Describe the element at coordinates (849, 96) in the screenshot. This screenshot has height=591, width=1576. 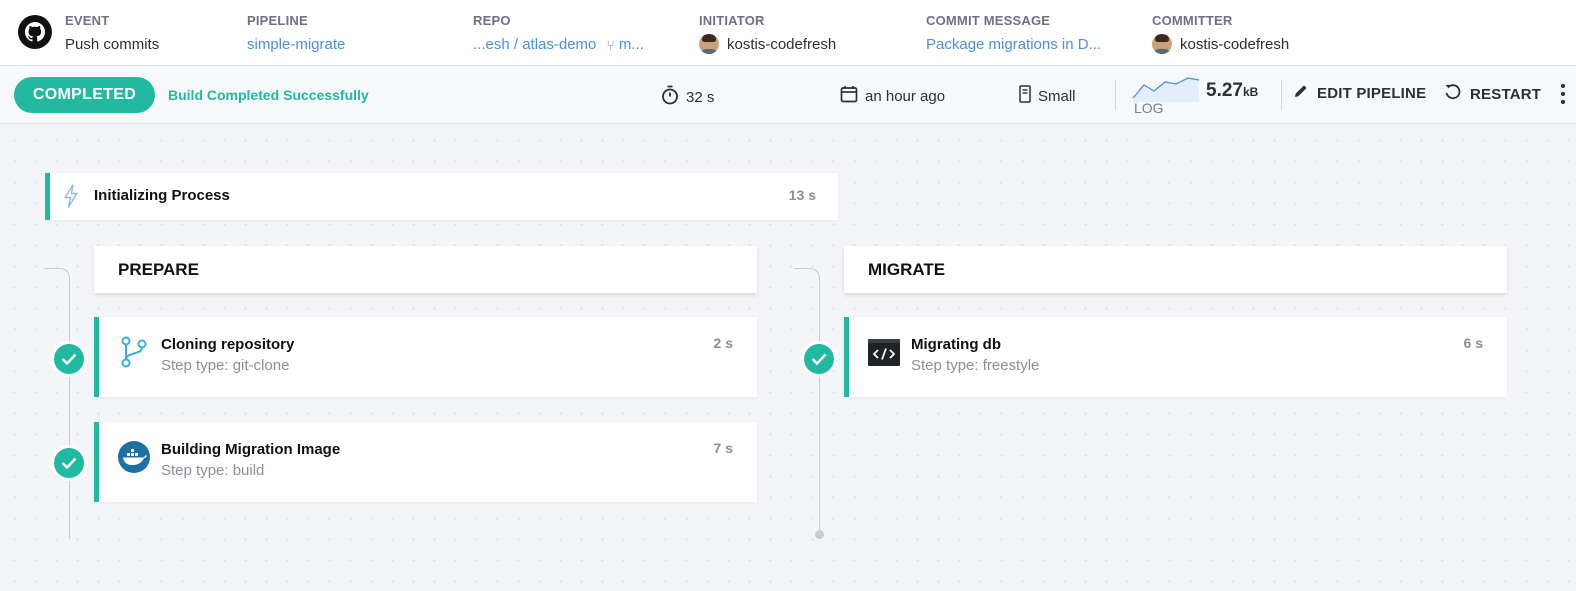
I see `calendar-icon` at that location.